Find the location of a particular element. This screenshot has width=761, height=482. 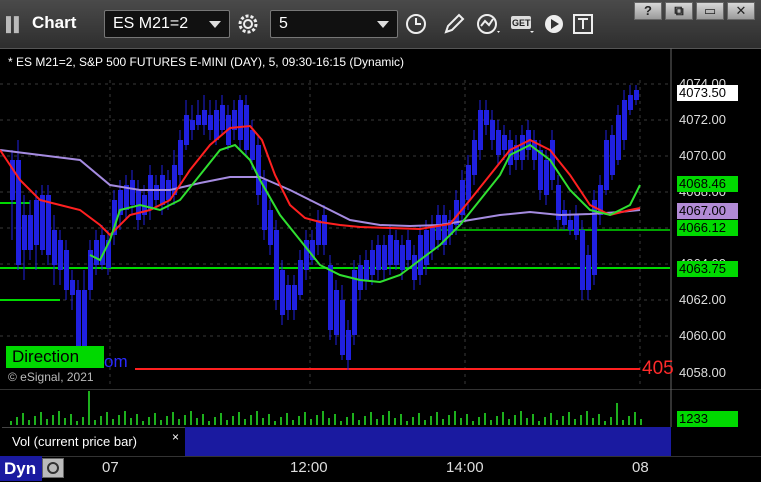

symbol-value: ES M21=2 is located at coordinates (151, 23).